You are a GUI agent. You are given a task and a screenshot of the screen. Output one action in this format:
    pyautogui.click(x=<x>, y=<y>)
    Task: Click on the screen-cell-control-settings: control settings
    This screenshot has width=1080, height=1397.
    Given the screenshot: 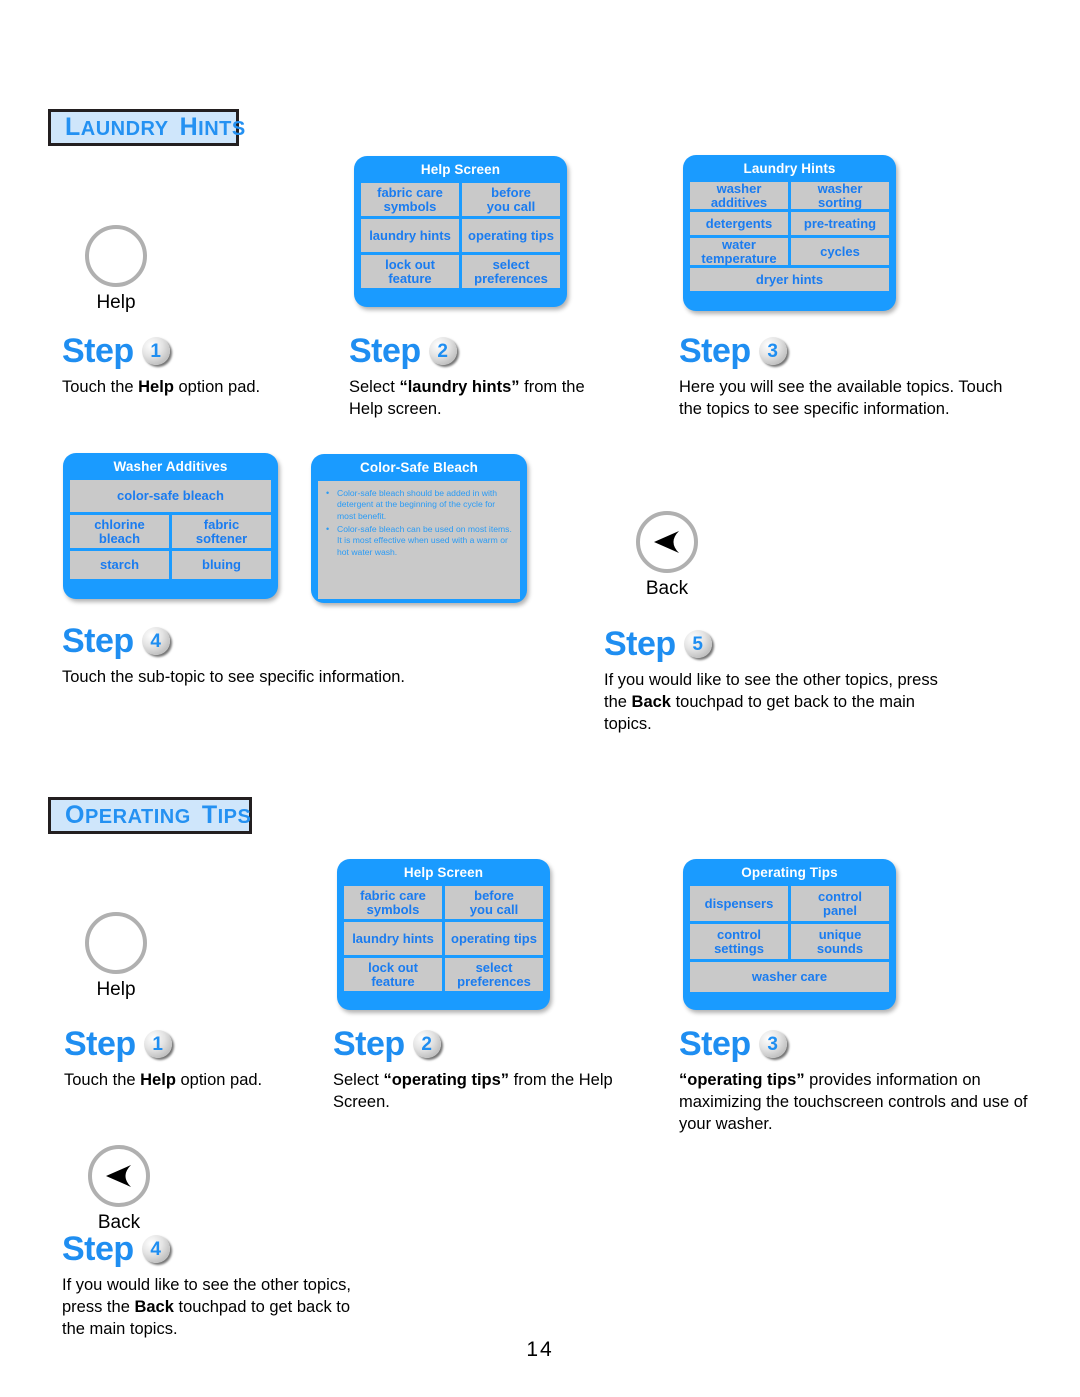 What is the action you would take?
    pyautogui.click(x=739, y=941)
    